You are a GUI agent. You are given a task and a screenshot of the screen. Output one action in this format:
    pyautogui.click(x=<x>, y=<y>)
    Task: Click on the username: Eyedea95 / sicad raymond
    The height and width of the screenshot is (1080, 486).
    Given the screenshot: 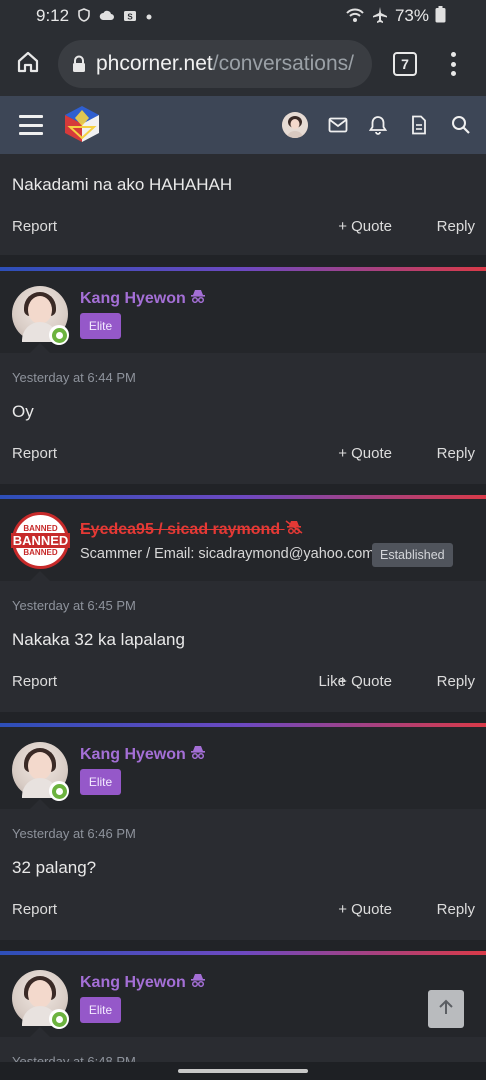 What is the action you would take?
    pyautogui.click(x=191, y=529)
    